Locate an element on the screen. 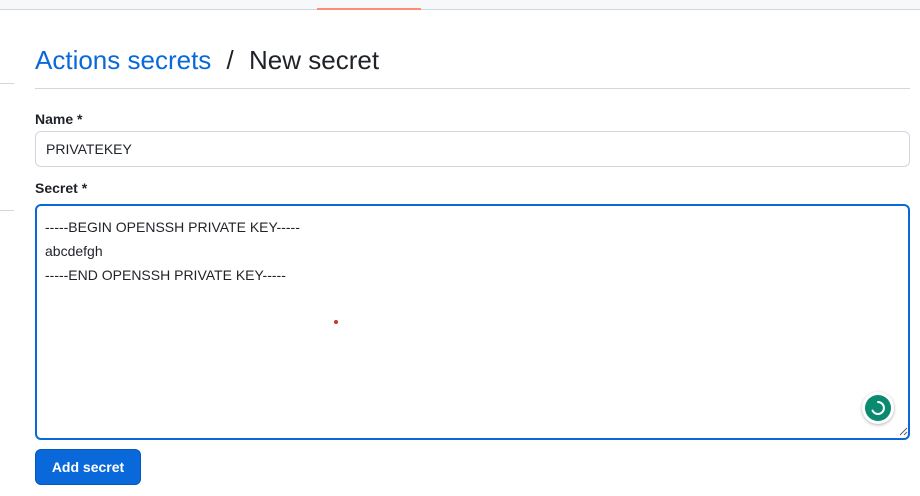  spinner-icon is located at coordinates (878, 408).